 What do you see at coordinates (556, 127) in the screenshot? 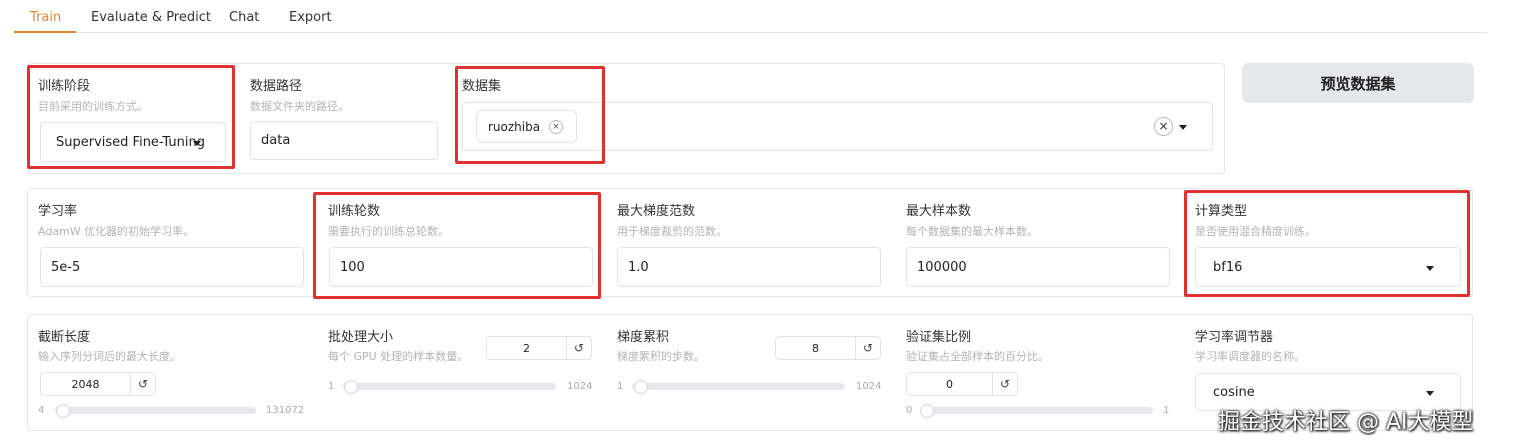
I see `close-icon: ×` at bounding box center [556, 127].